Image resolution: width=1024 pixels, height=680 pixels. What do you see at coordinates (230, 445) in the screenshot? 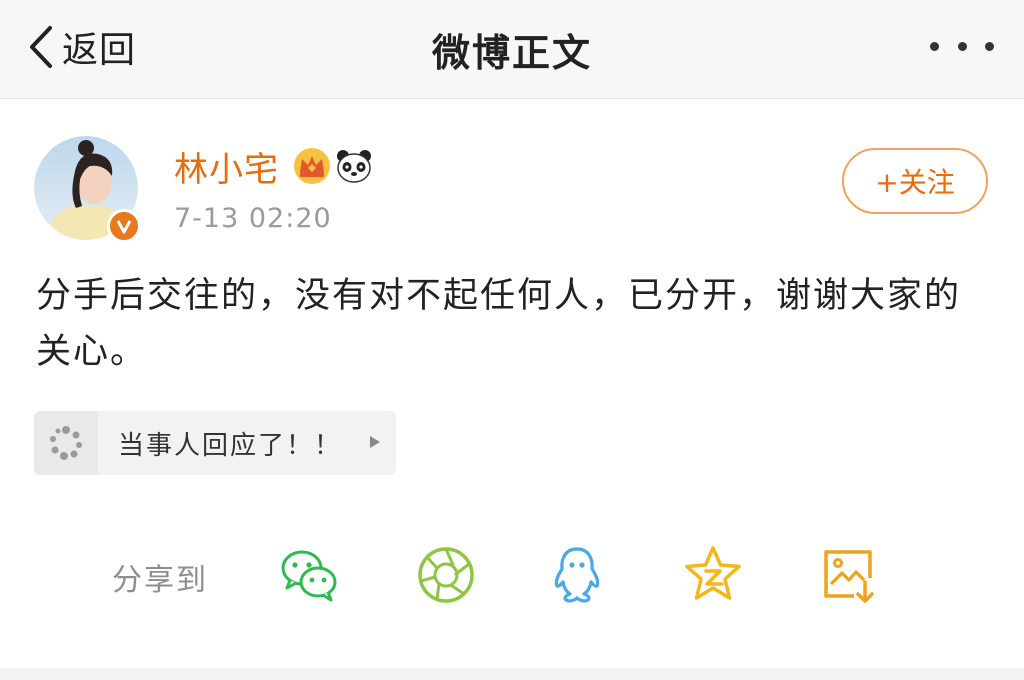
I see `topic-label: 当事人回应了！！` at bounding box center [230, 445].